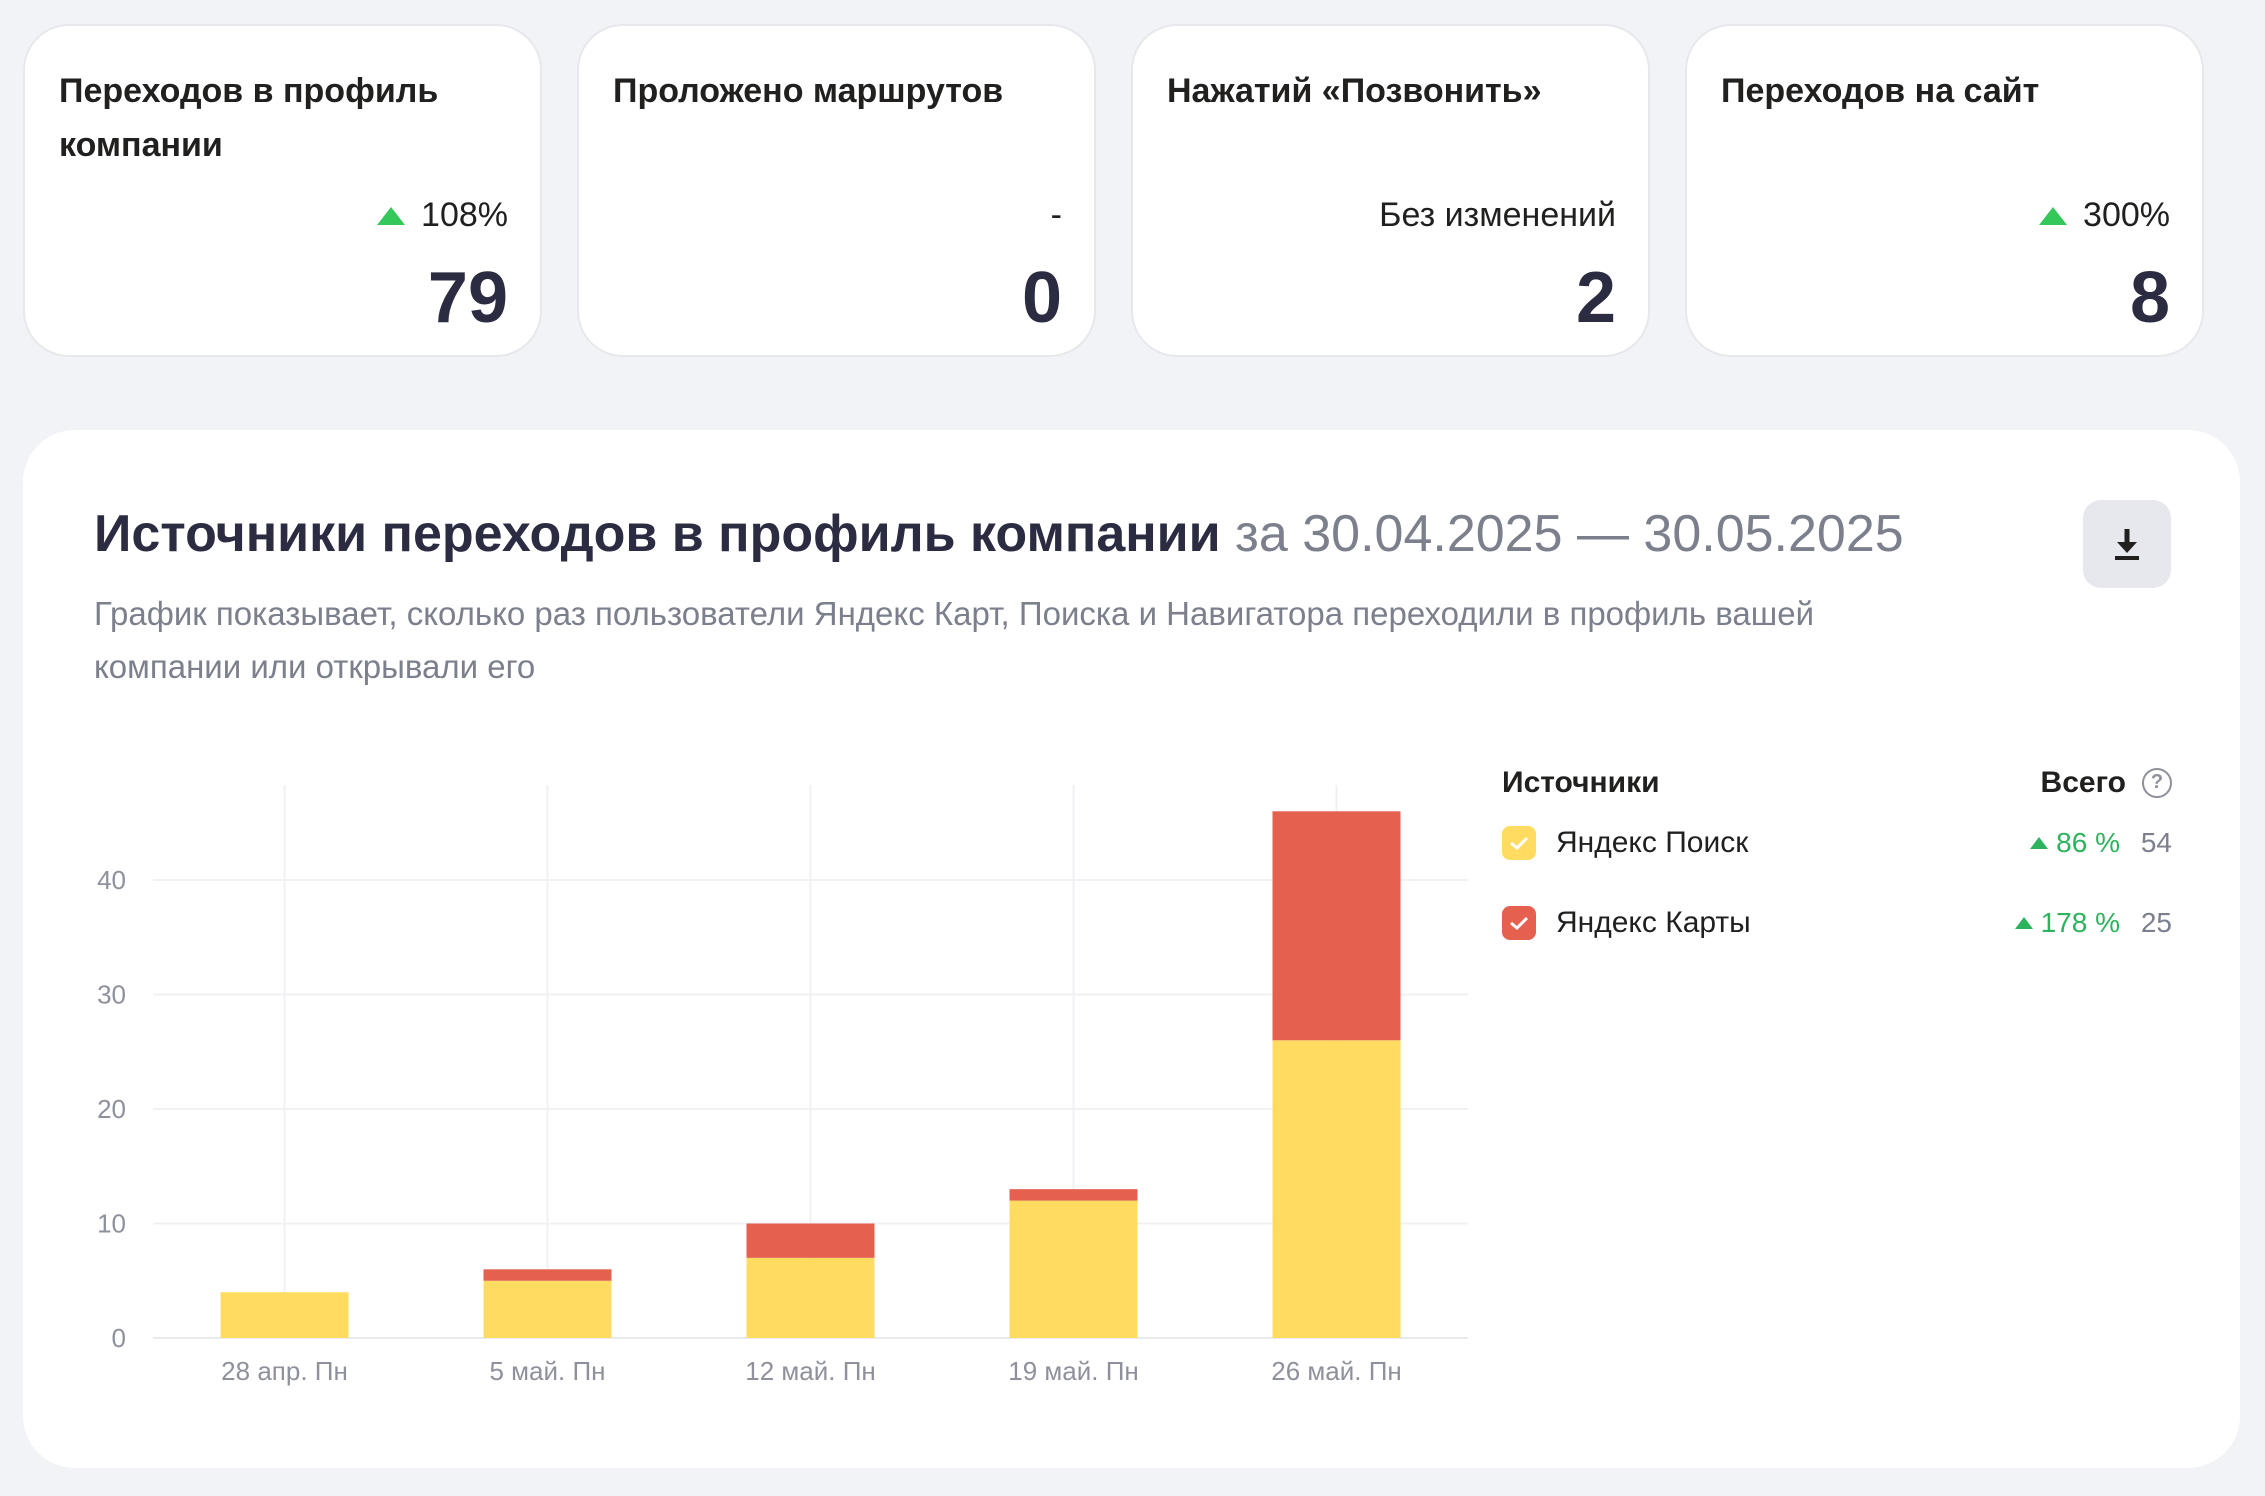 The height and width of the screenshot is (1496, 2265). What do you see at coordinates (1390, 190) in the screenshot?
I see `kpi-card-calls: Нажатий «Позвонить» Без изменений 2` at bounding box center [1390, 190].